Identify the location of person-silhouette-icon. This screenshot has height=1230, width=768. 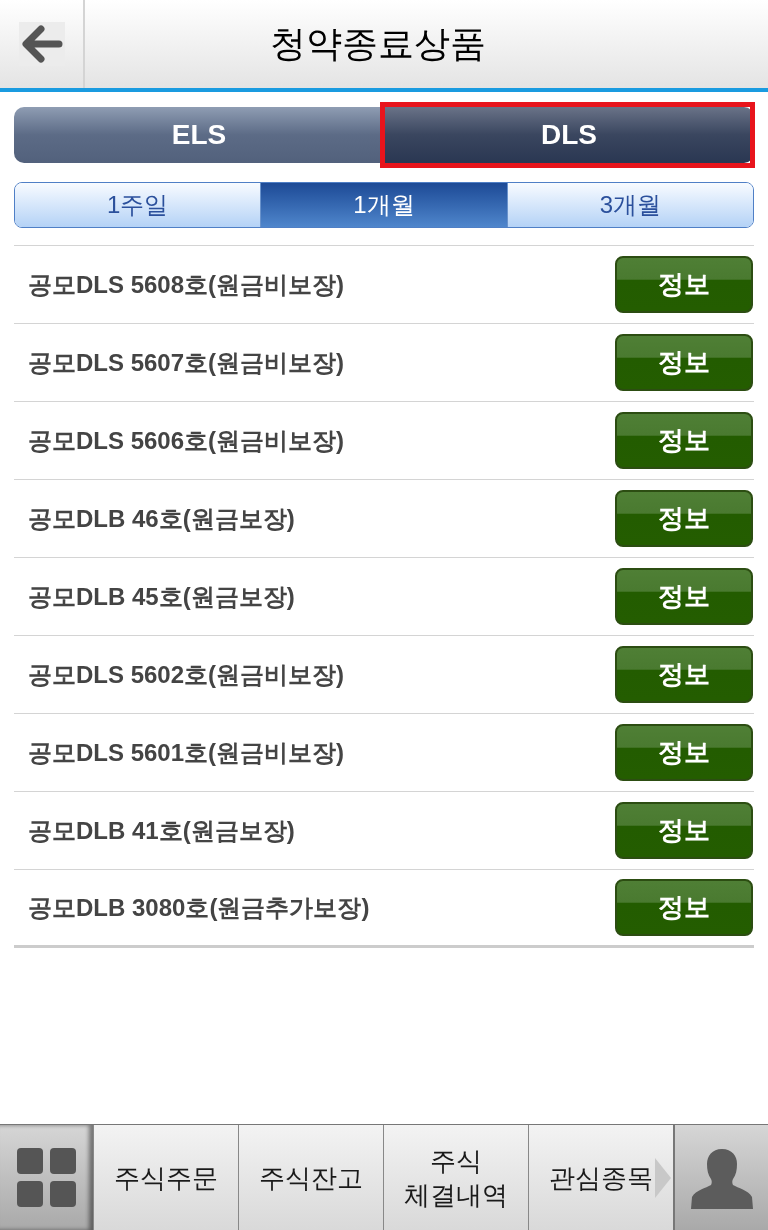
(721, 1177).